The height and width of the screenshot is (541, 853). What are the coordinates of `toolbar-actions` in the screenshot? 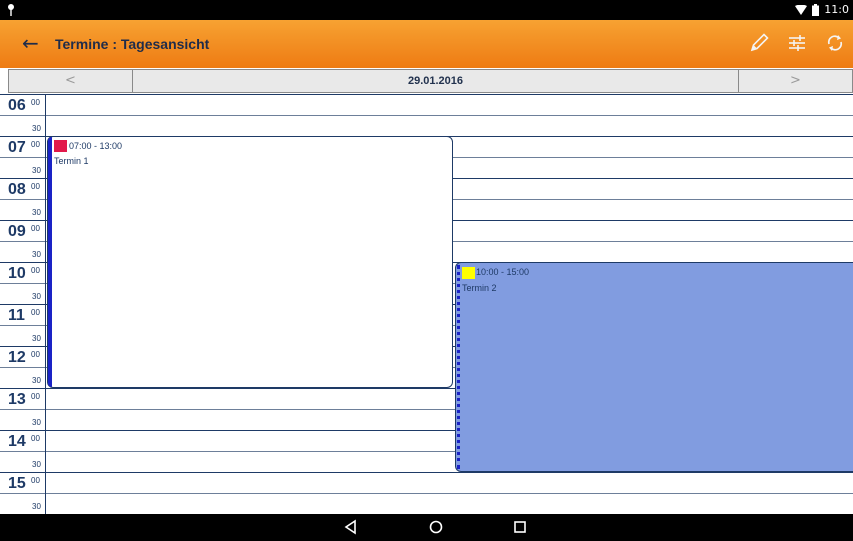 It's located at (800, 44).